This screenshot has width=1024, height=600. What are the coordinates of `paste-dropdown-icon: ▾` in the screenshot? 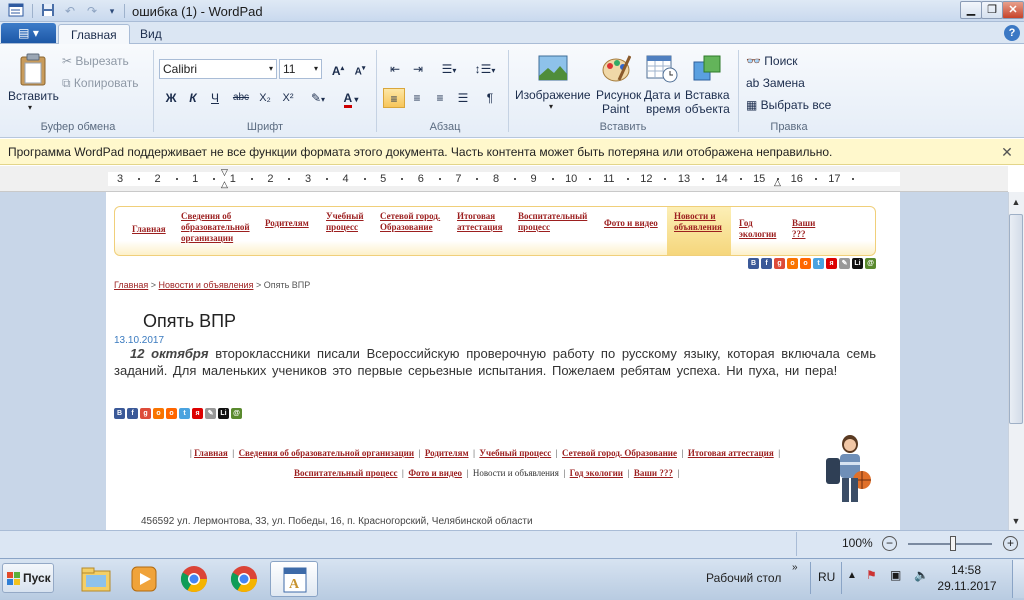 It's located at (30, 107).